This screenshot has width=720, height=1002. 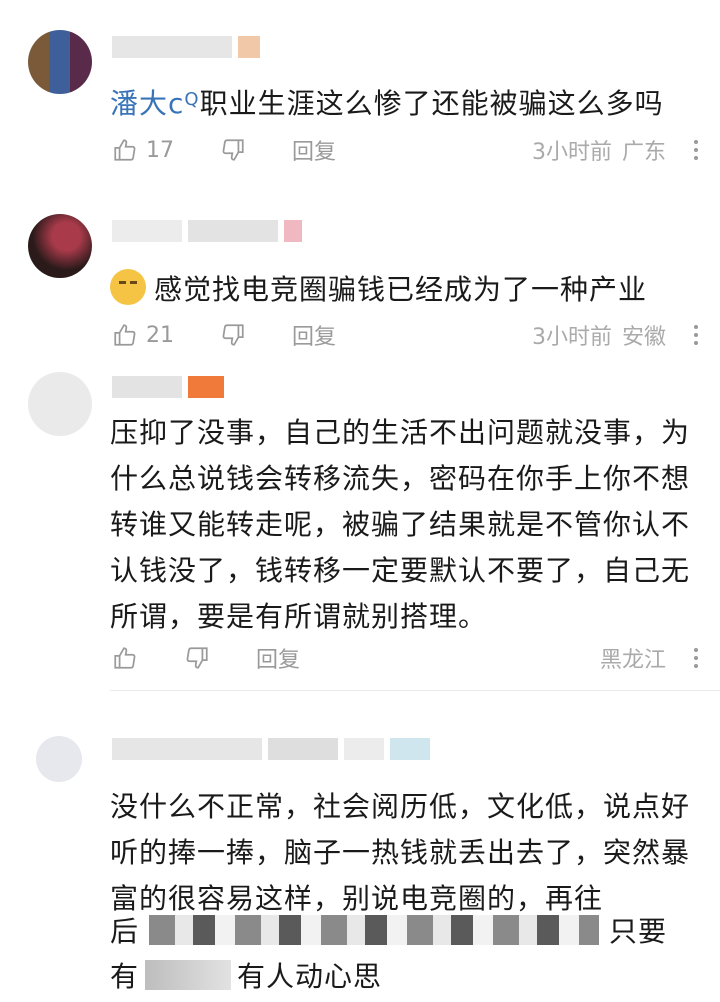 What do you see at coordinates (160, 150) in the screenshot?
I see `like-count: 17` at bounding box center [160, 150].